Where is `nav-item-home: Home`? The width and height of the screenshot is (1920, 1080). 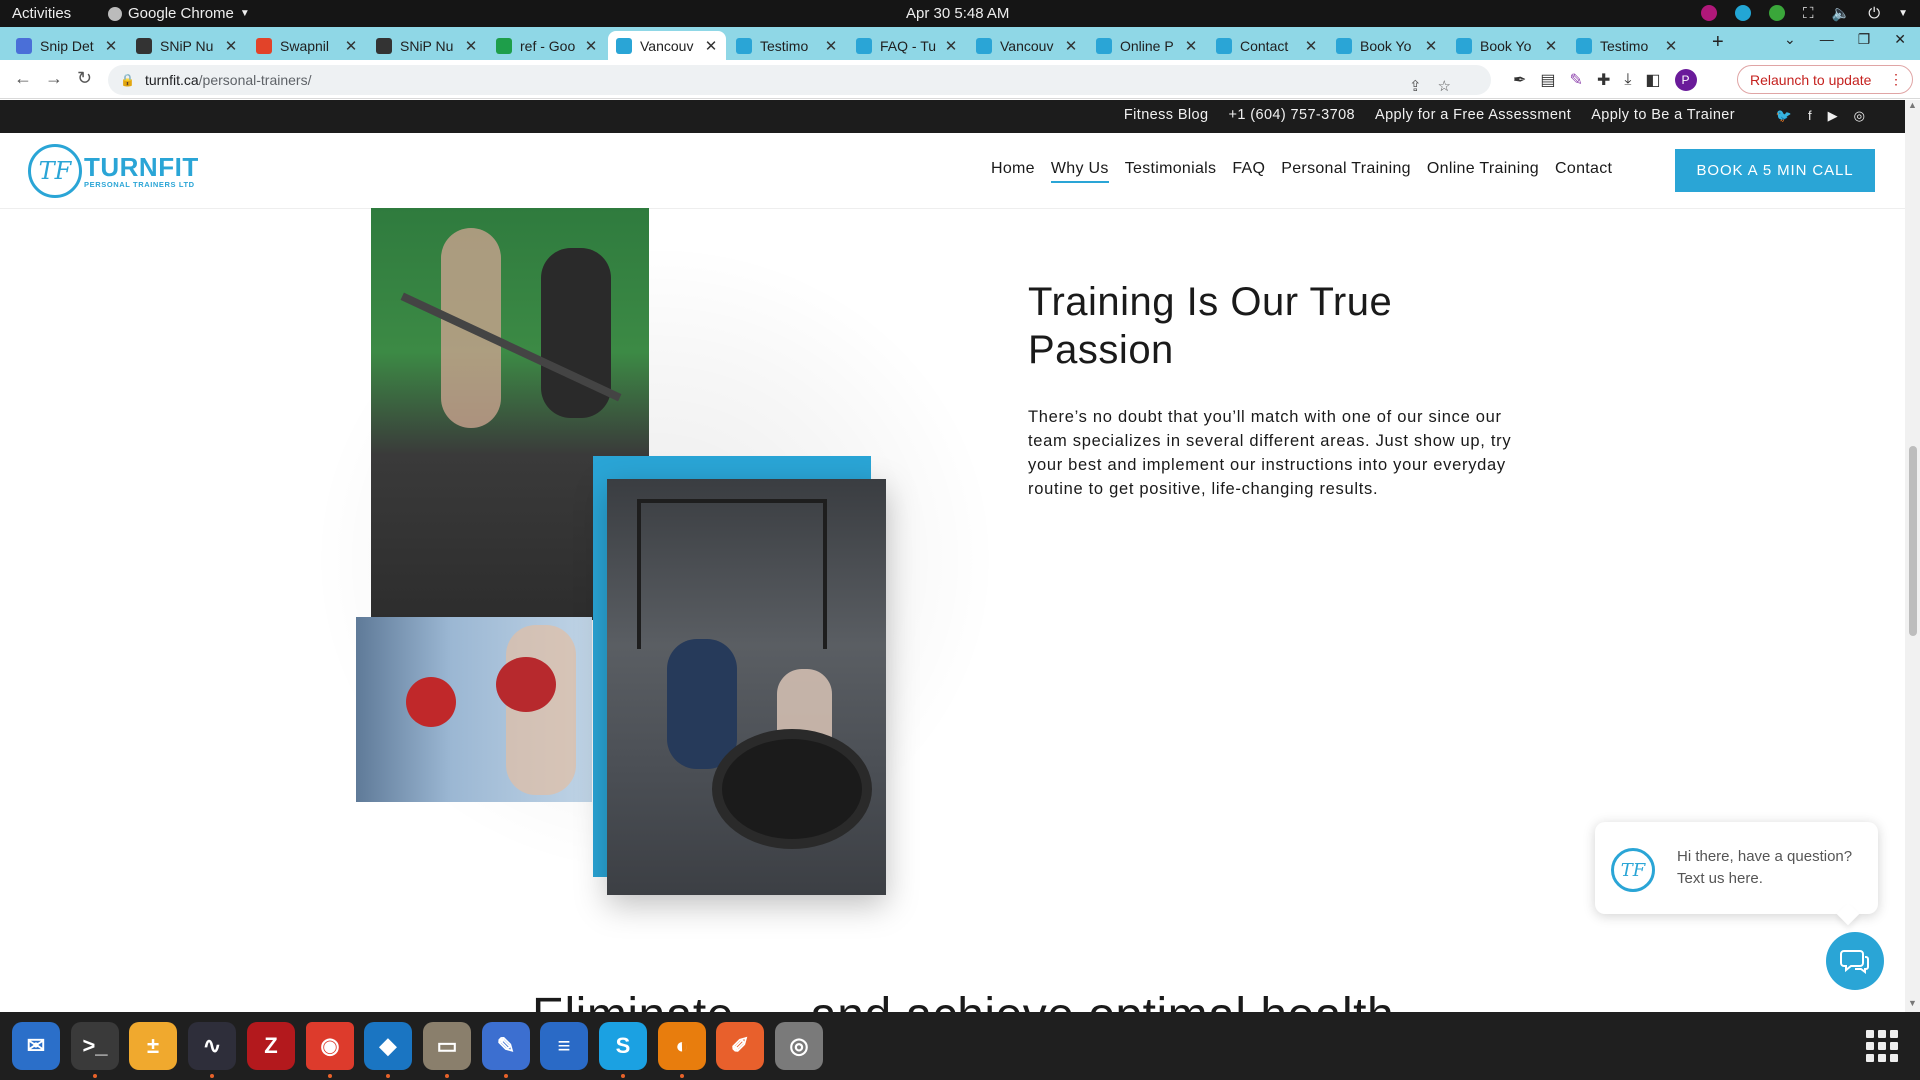
nav-item-home: Home is located at coordinates (1013, 171).